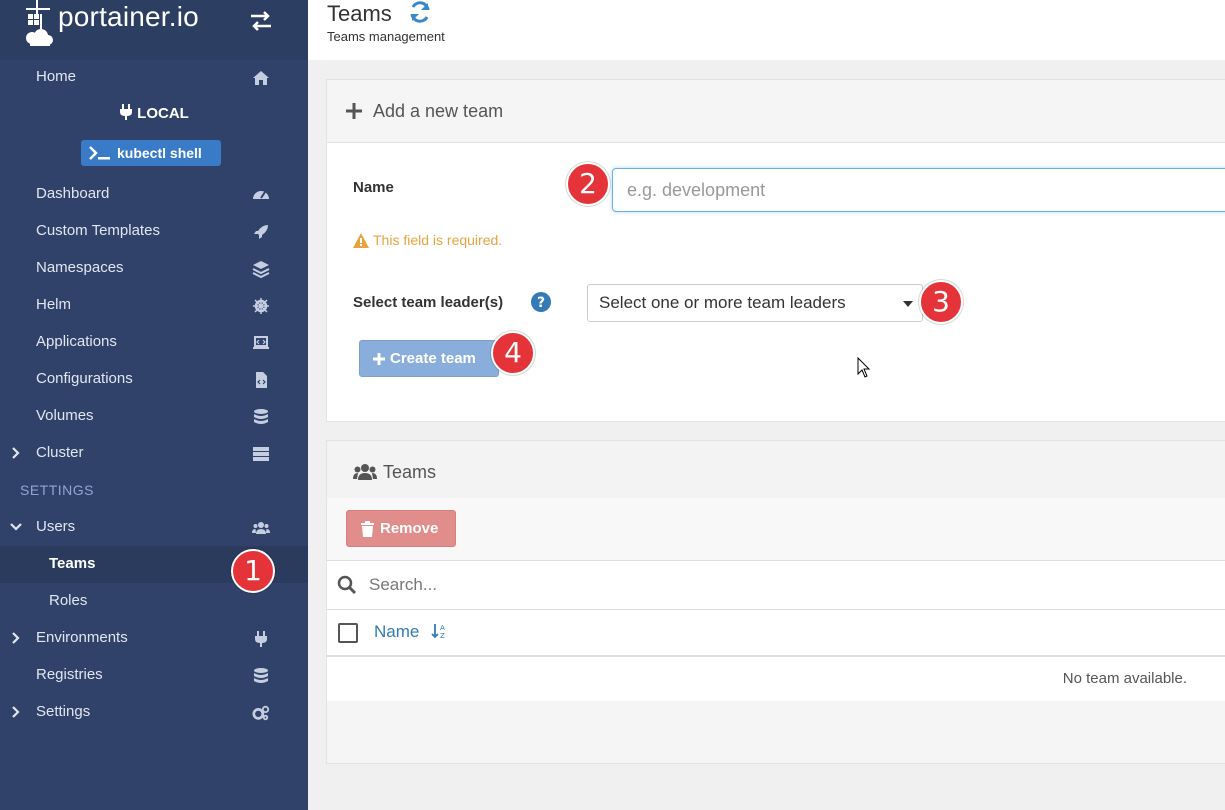 The image size is (1225, 810). I want to click on file-code-icon, so click(261, 380).